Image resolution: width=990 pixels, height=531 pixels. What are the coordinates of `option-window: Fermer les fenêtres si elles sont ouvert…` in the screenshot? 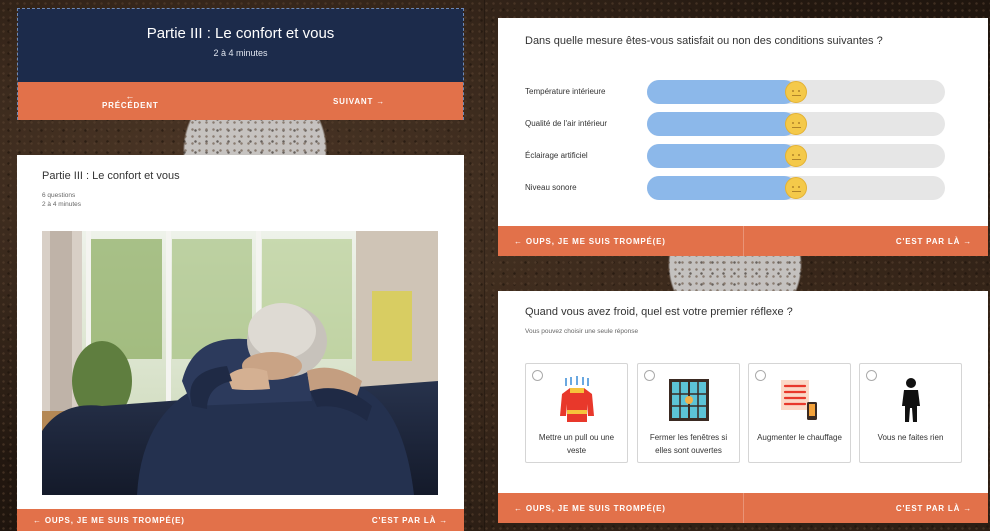 It's located at (688, 413).